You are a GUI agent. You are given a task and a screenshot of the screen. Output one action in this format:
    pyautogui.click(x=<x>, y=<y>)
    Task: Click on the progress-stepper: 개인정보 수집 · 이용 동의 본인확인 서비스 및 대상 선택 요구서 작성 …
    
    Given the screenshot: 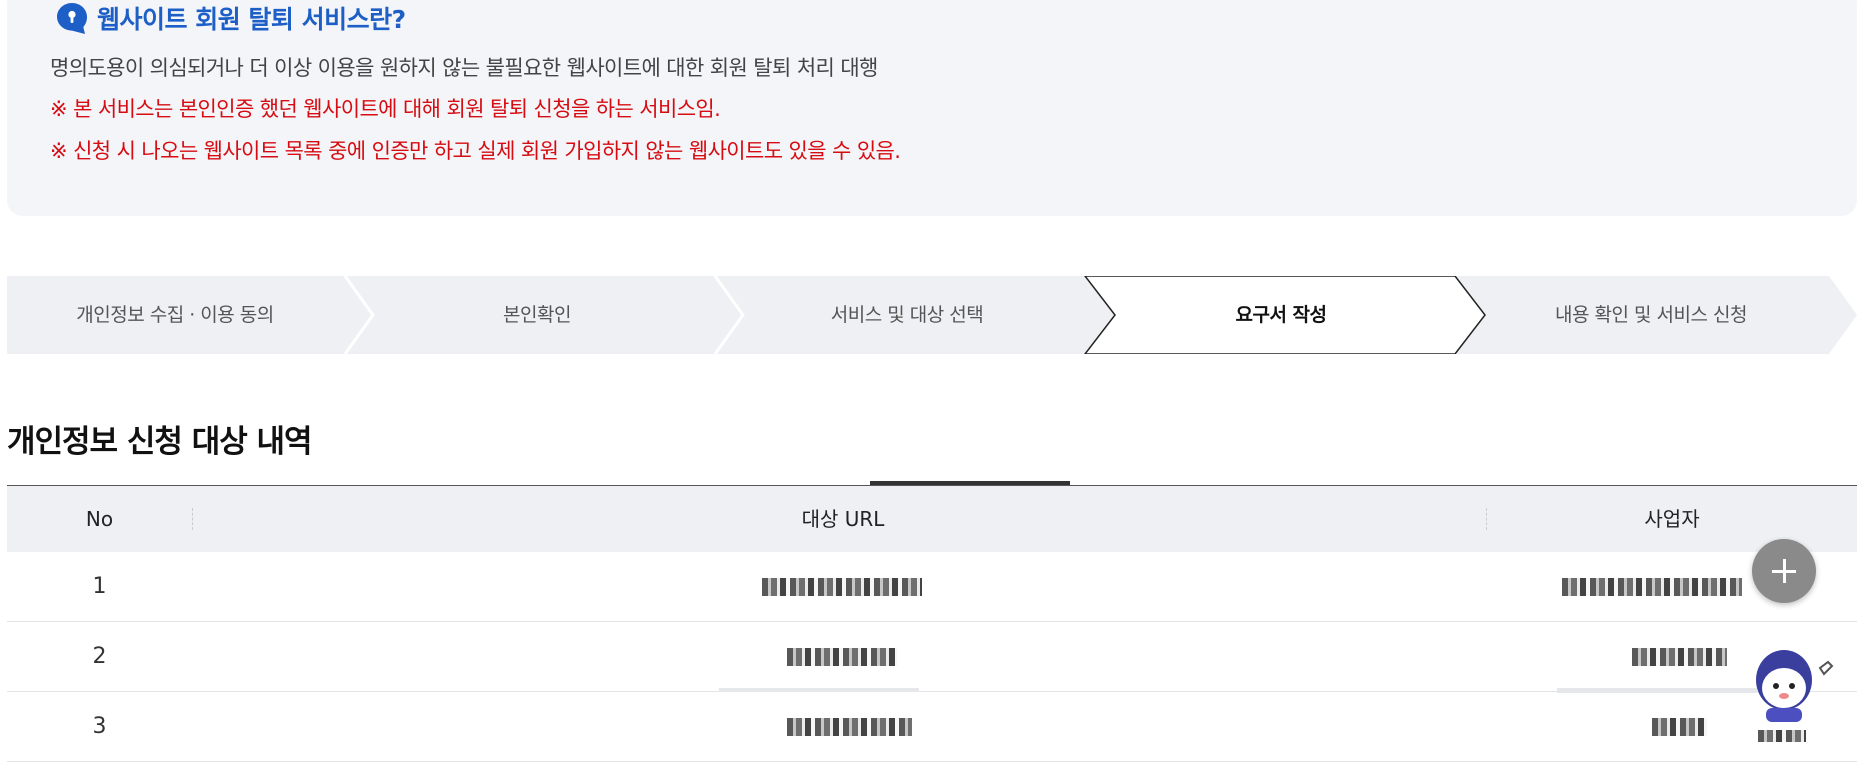 What is the action you would take?
    pyautogui.click(x=932, y=315)
    